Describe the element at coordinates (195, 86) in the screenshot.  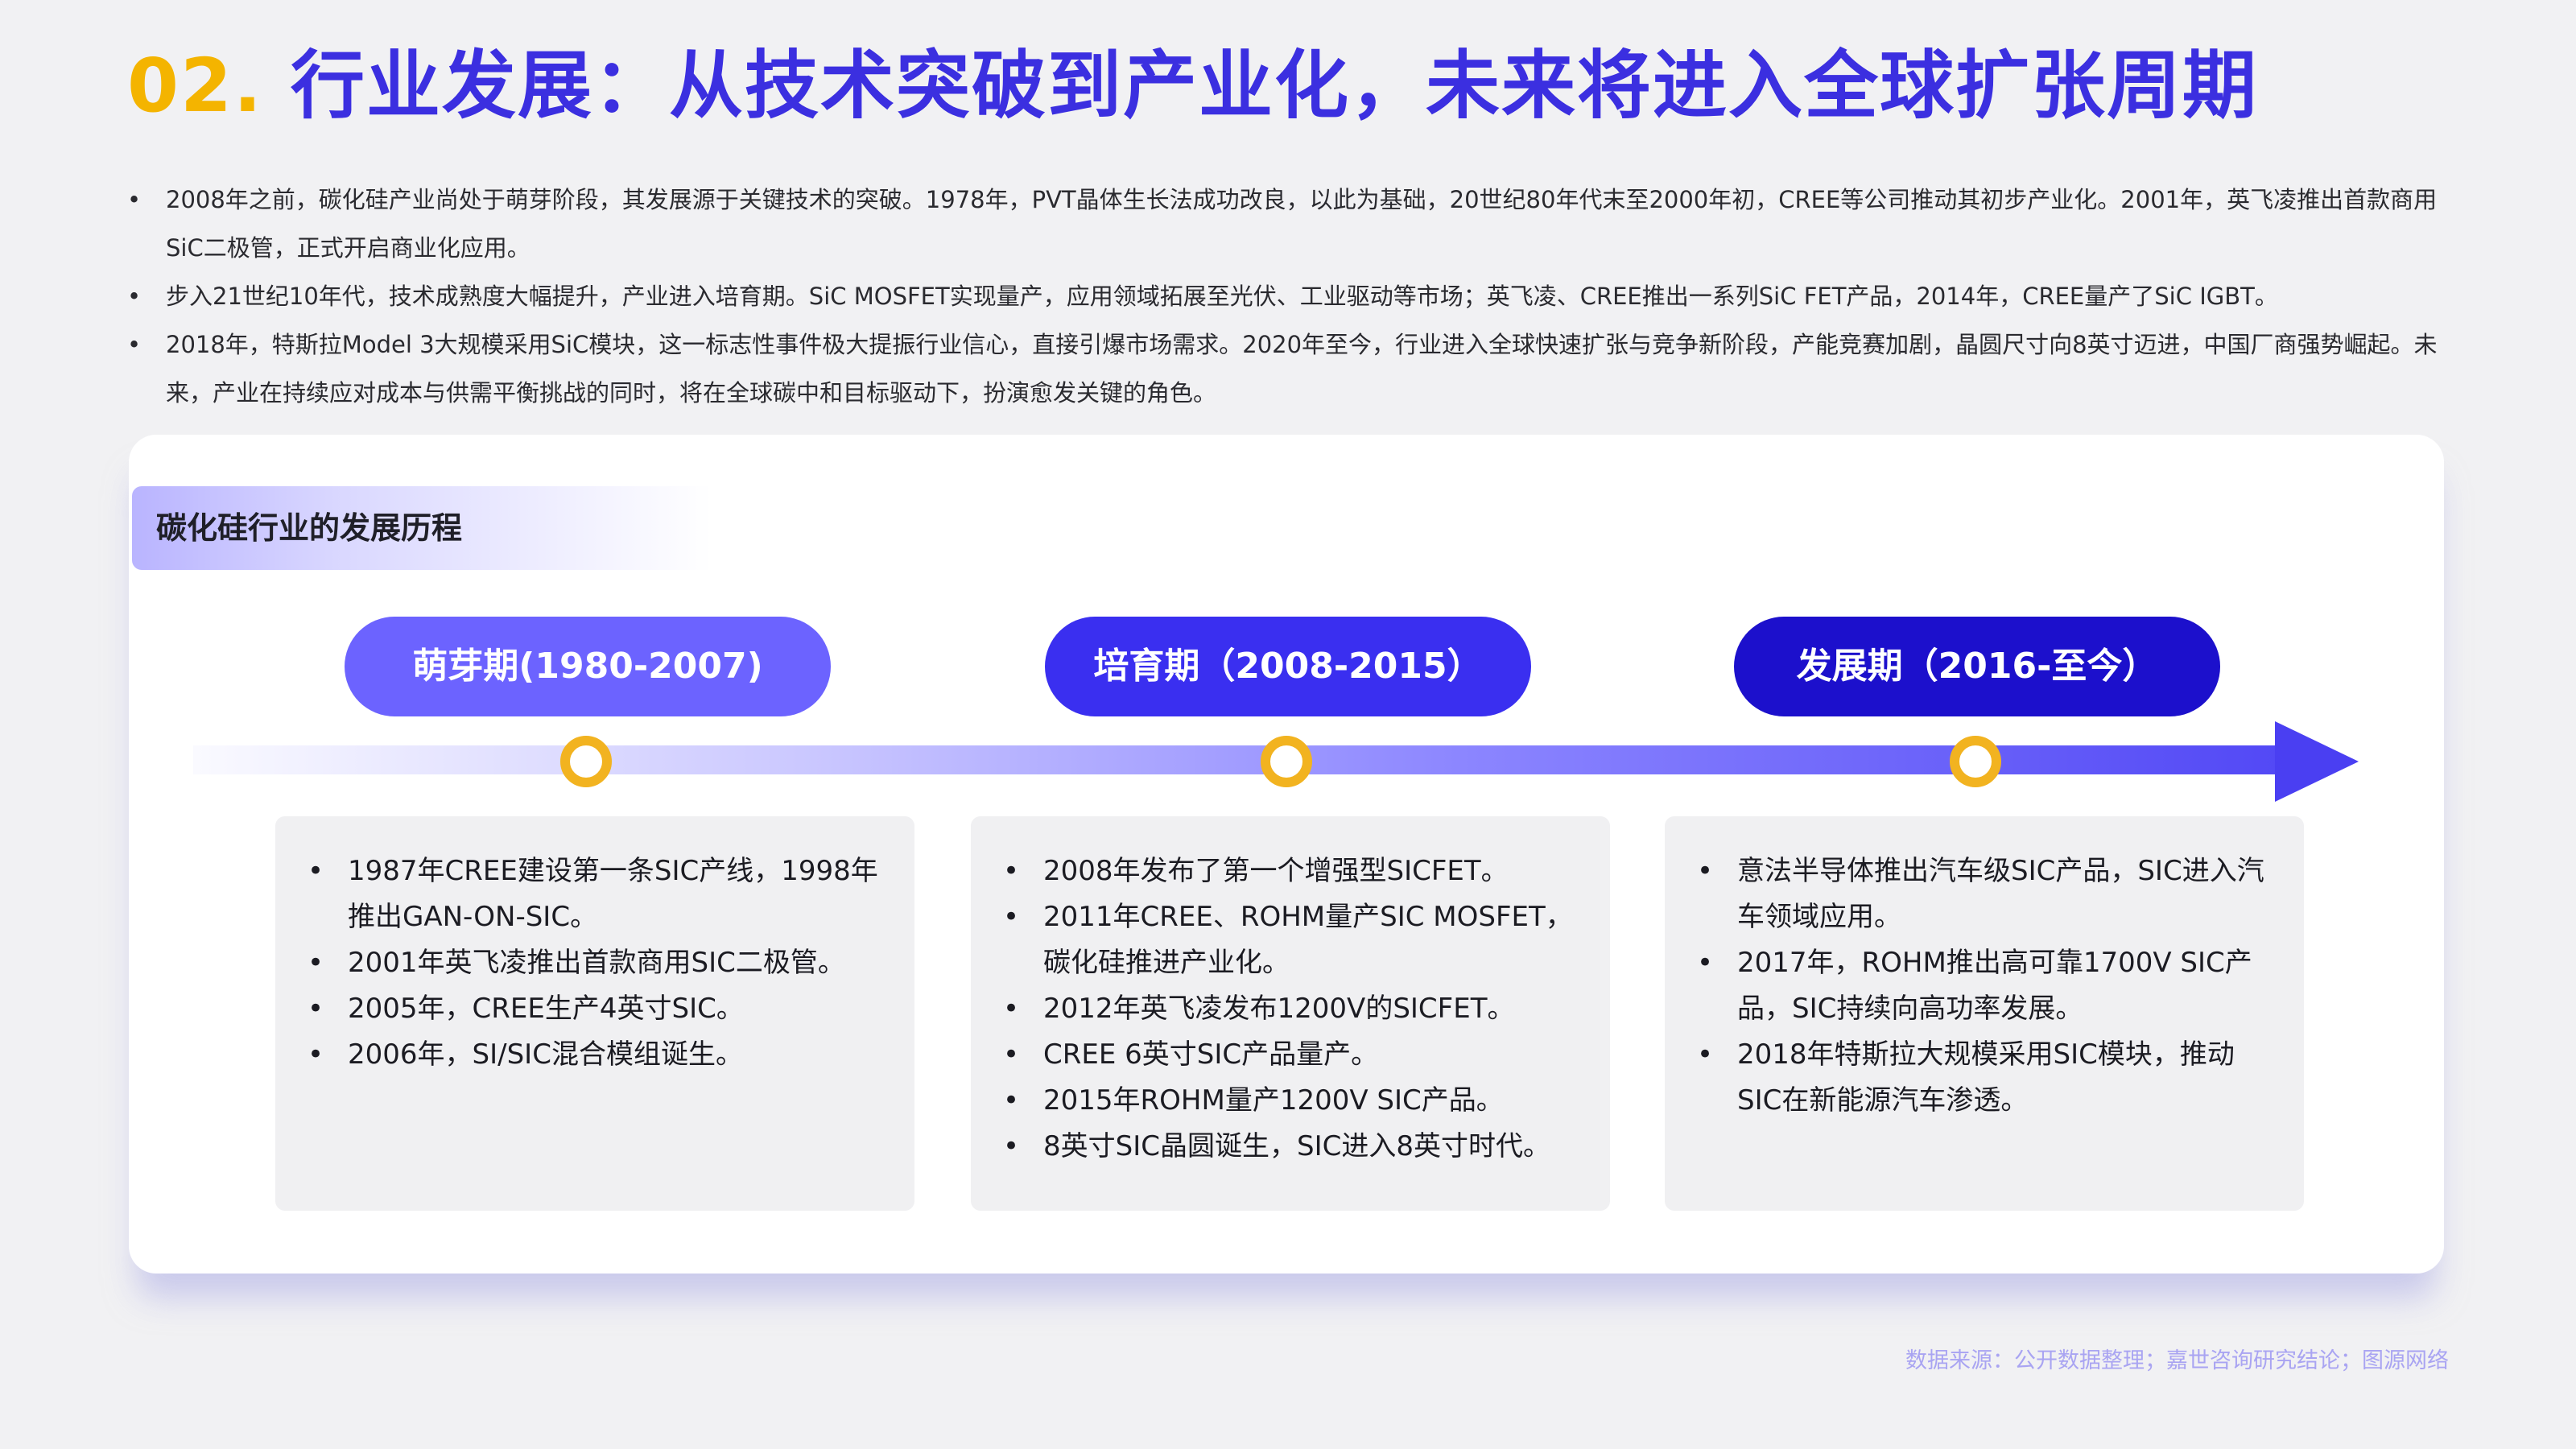
I see `section-number: 02.` at that location.